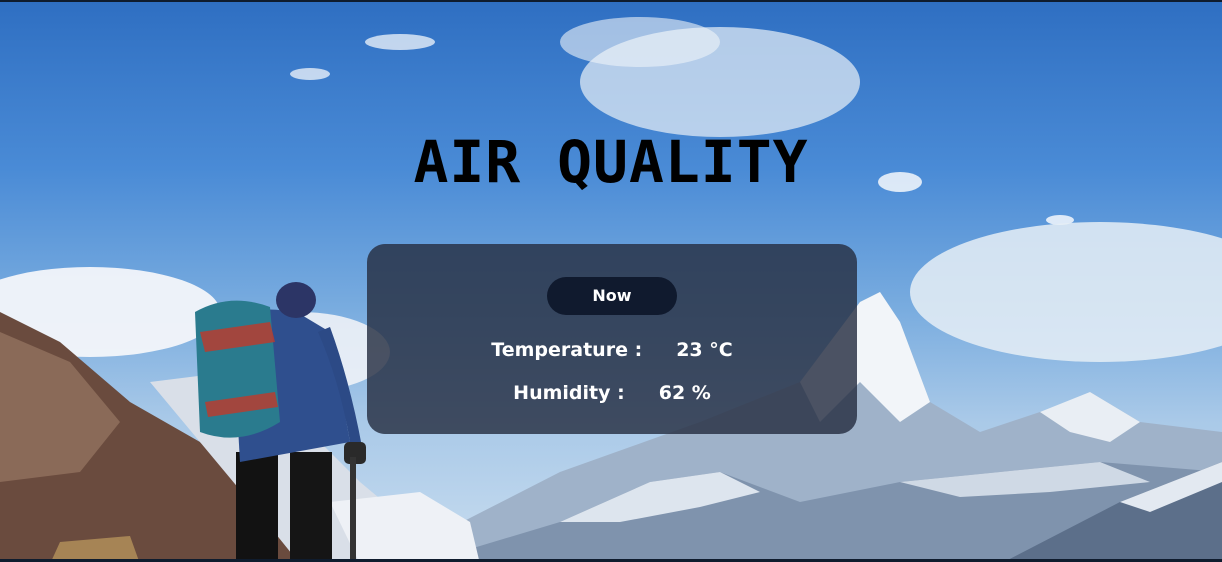 The width and height of the screenshot is (1222, 562). Describe the element at coordinates (569, 393) in the screenshot. I see `humidity-label: Humidity :` at that location.